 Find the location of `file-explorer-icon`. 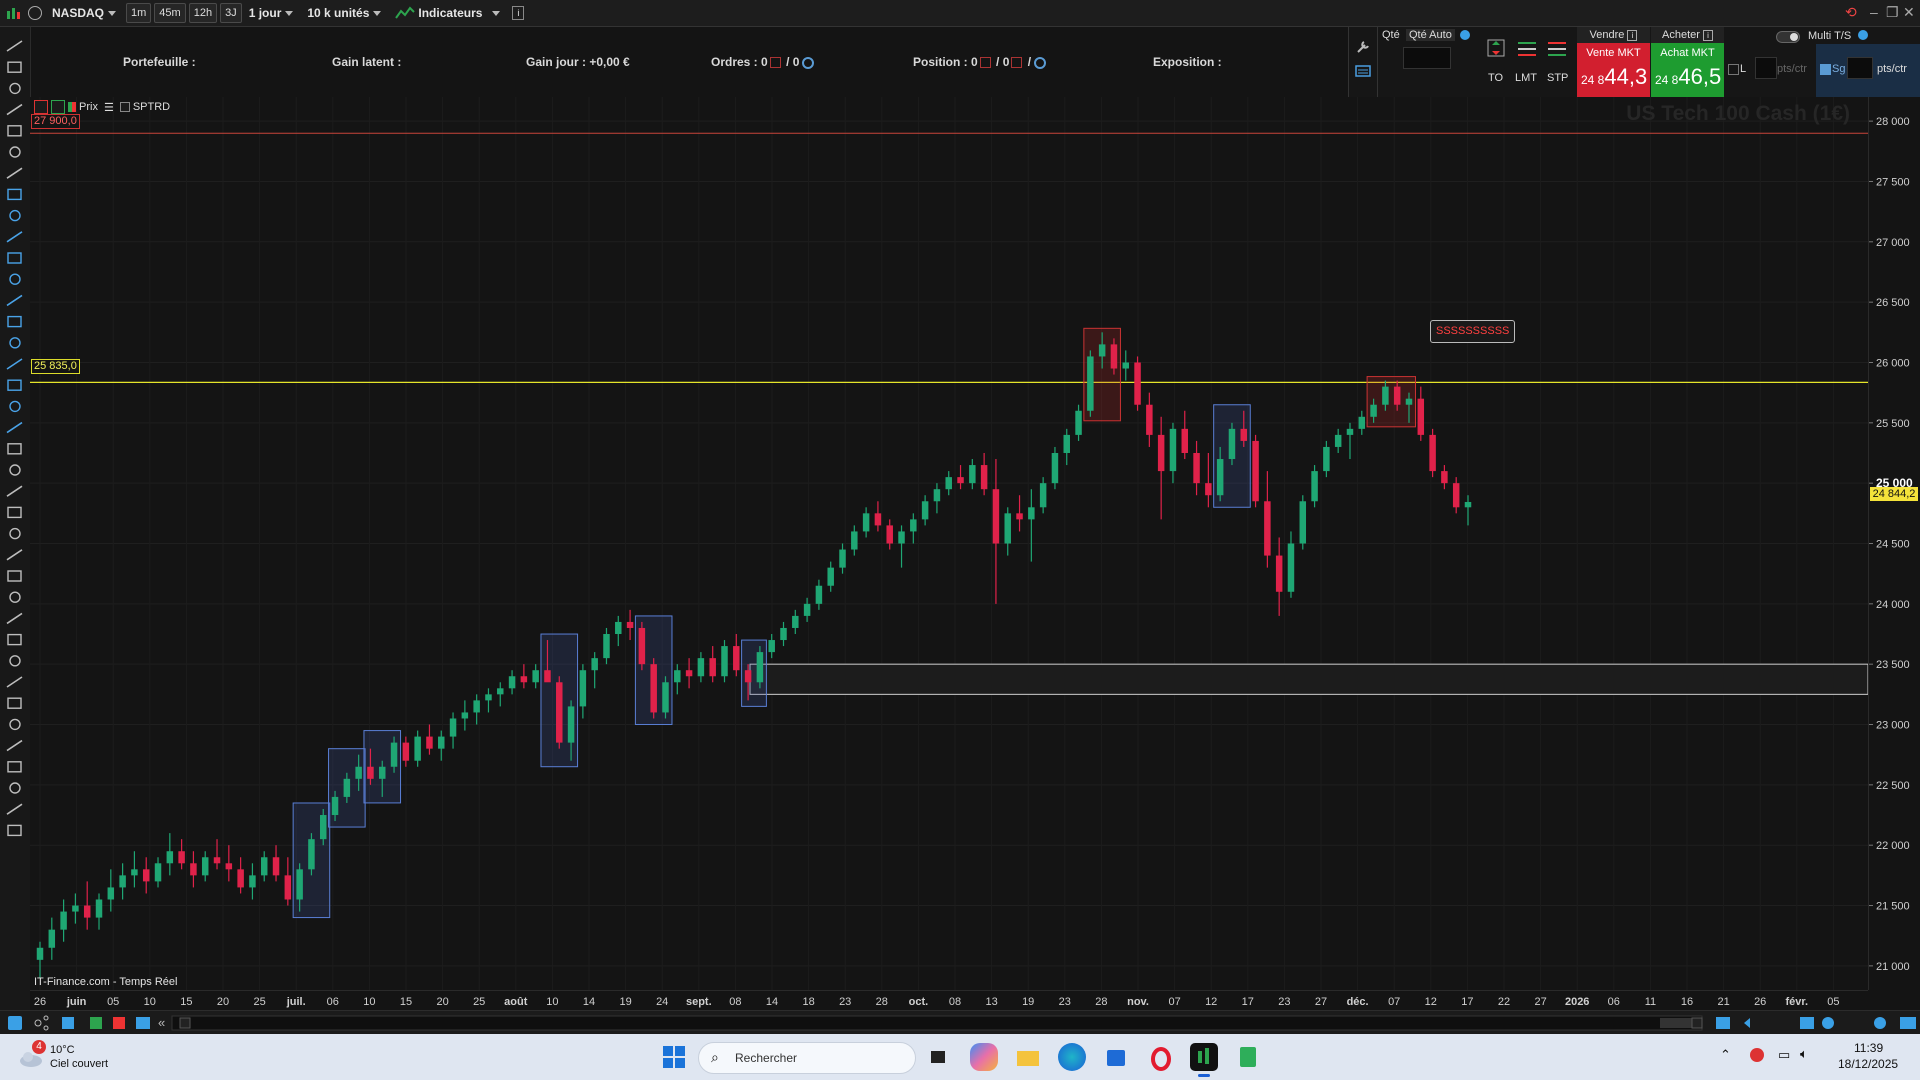

file-explorer-icon is located at coordinates (1028, 1057).